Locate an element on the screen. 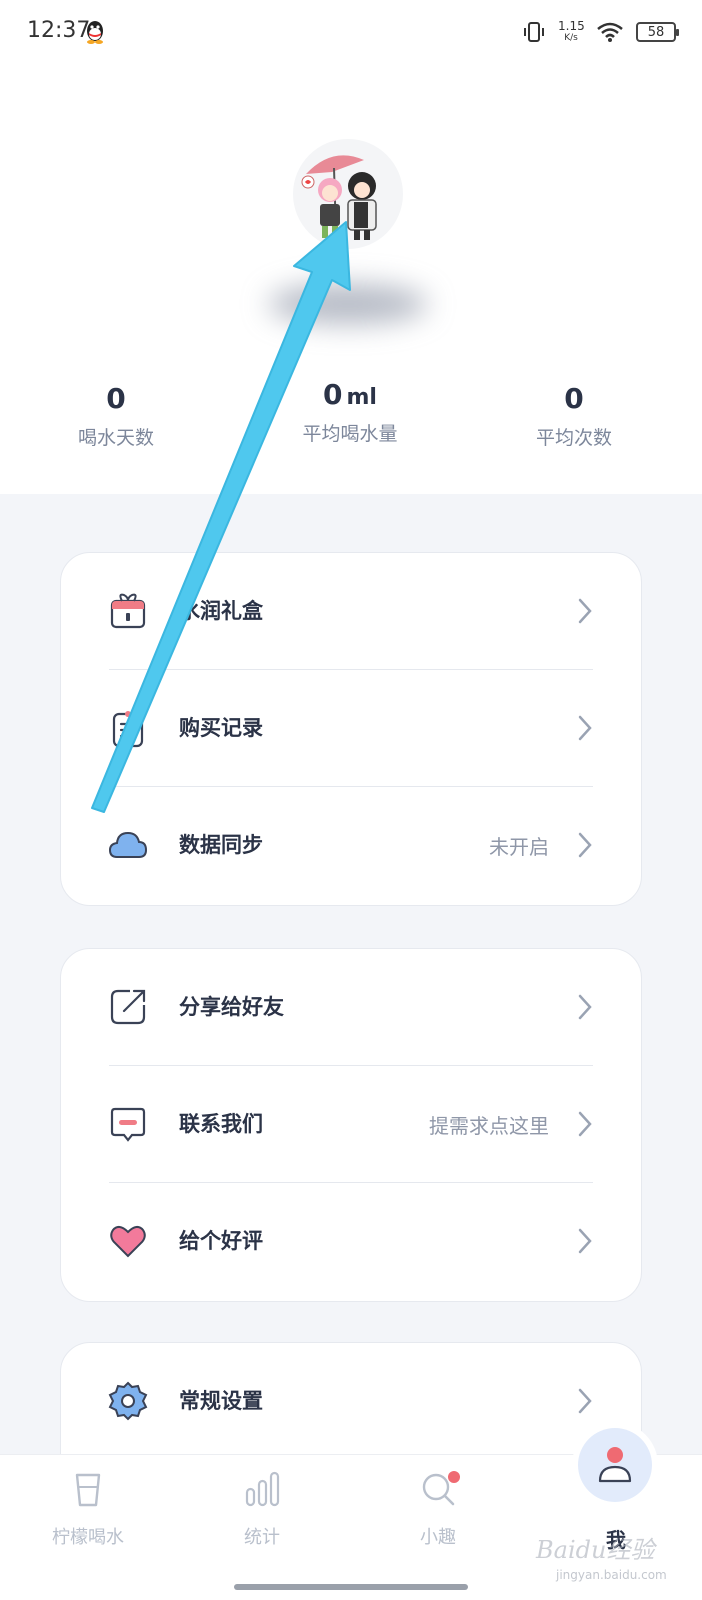 The height and width of the screenshot is (1600, 702). share-icon is located at coordinates (128, 1007).